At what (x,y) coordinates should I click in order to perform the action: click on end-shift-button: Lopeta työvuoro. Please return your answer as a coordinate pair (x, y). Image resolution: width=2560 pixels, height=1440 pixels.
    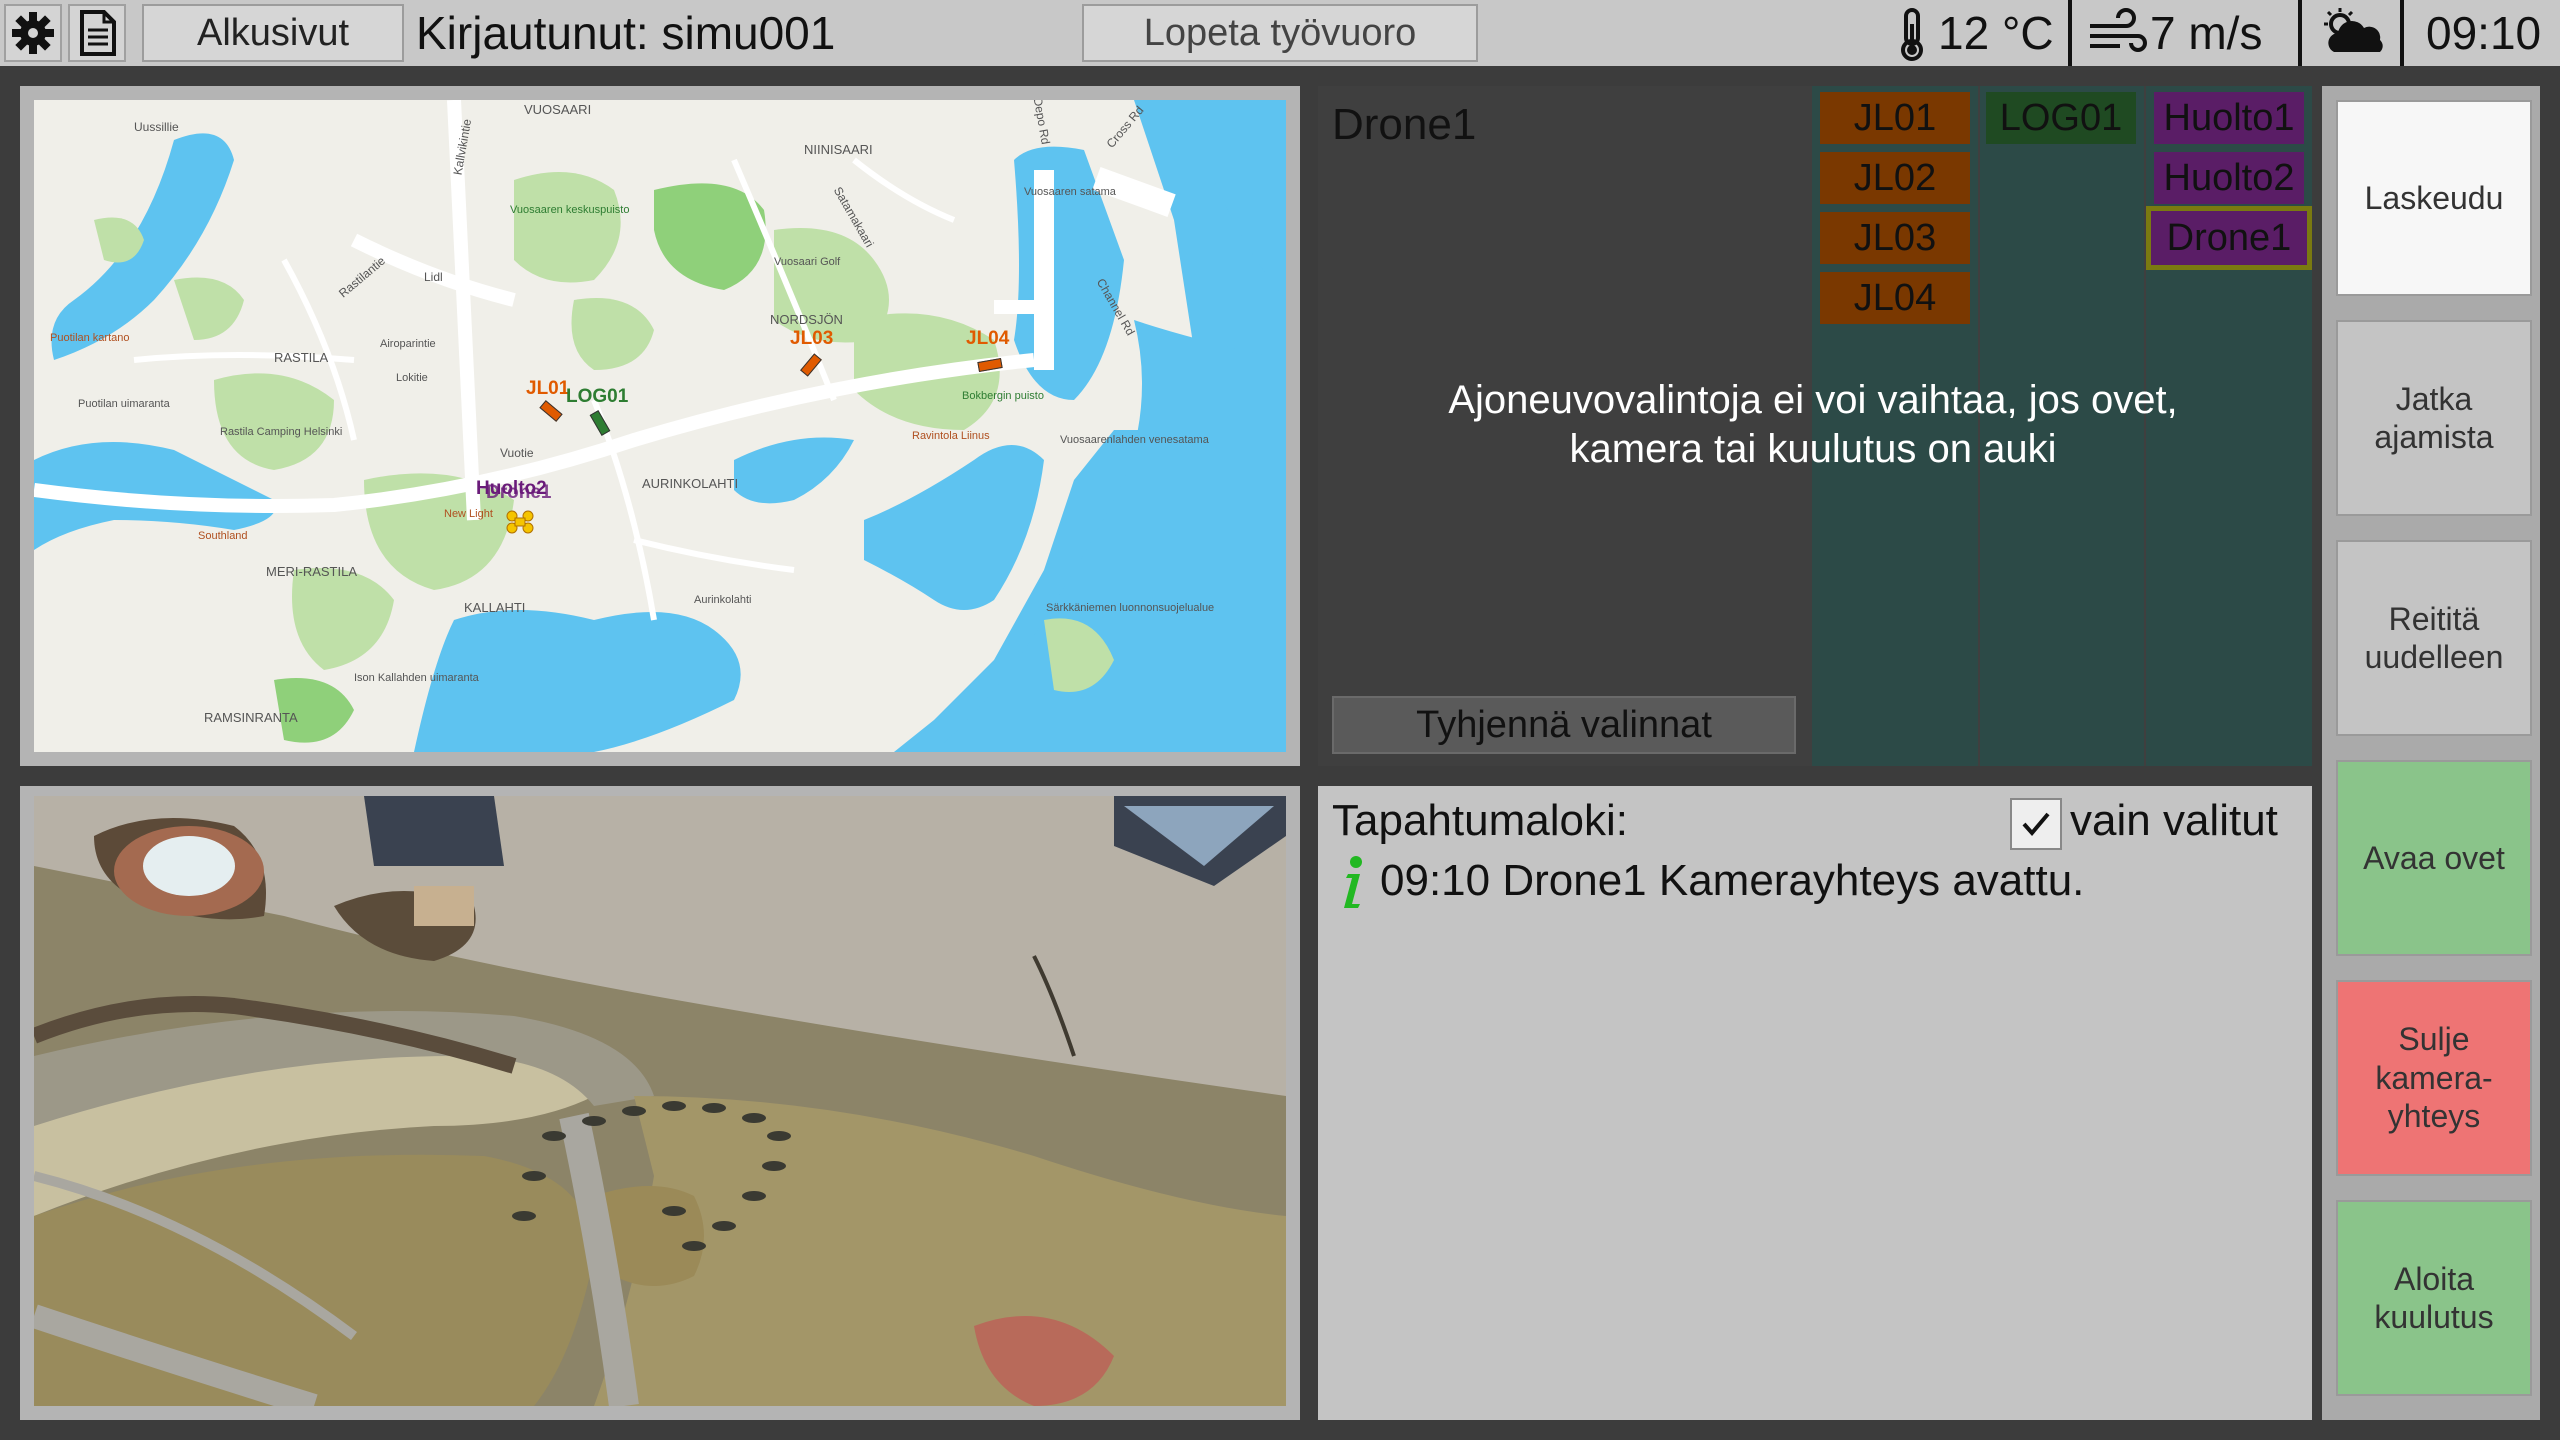
    Looking at the image, I should click on (1280, 33).